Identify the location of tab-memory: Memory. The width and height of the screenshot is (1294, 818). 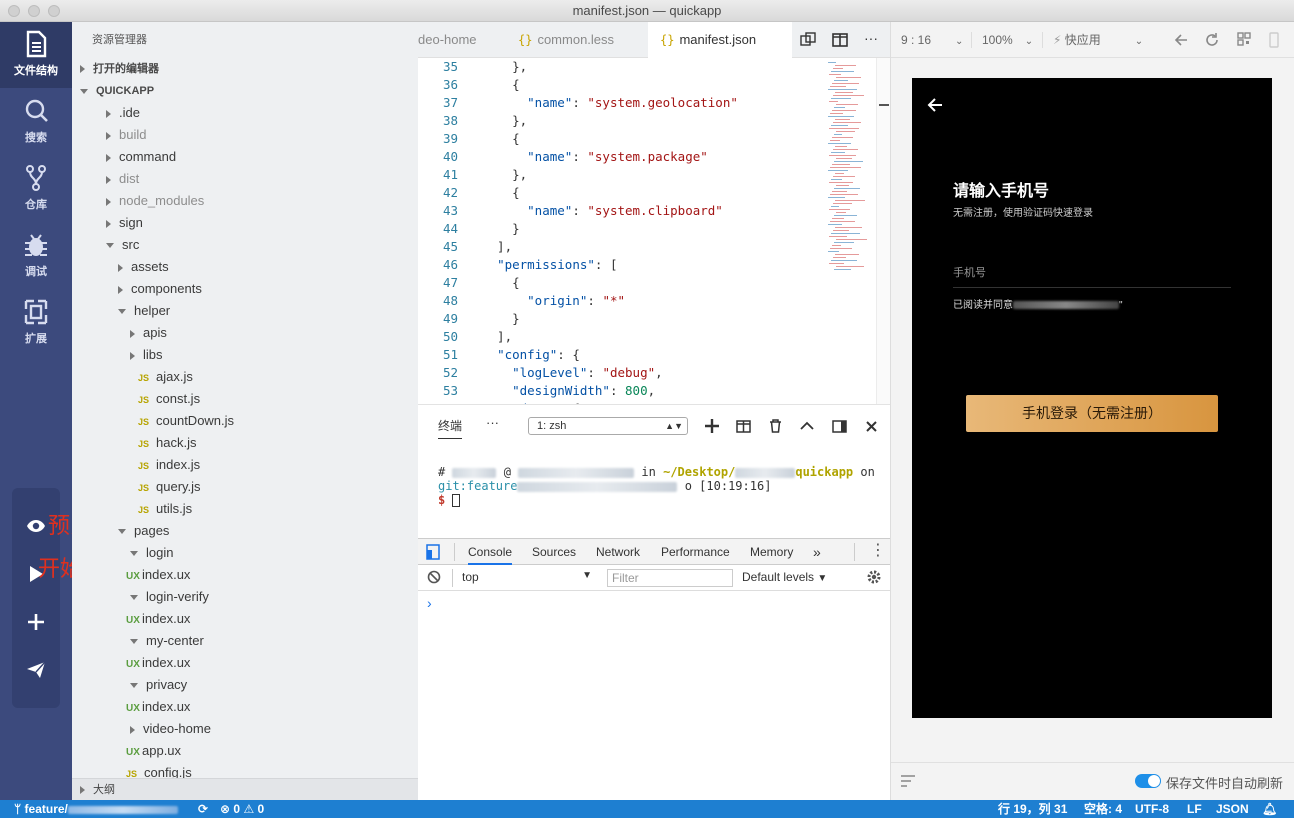
(771, 552).